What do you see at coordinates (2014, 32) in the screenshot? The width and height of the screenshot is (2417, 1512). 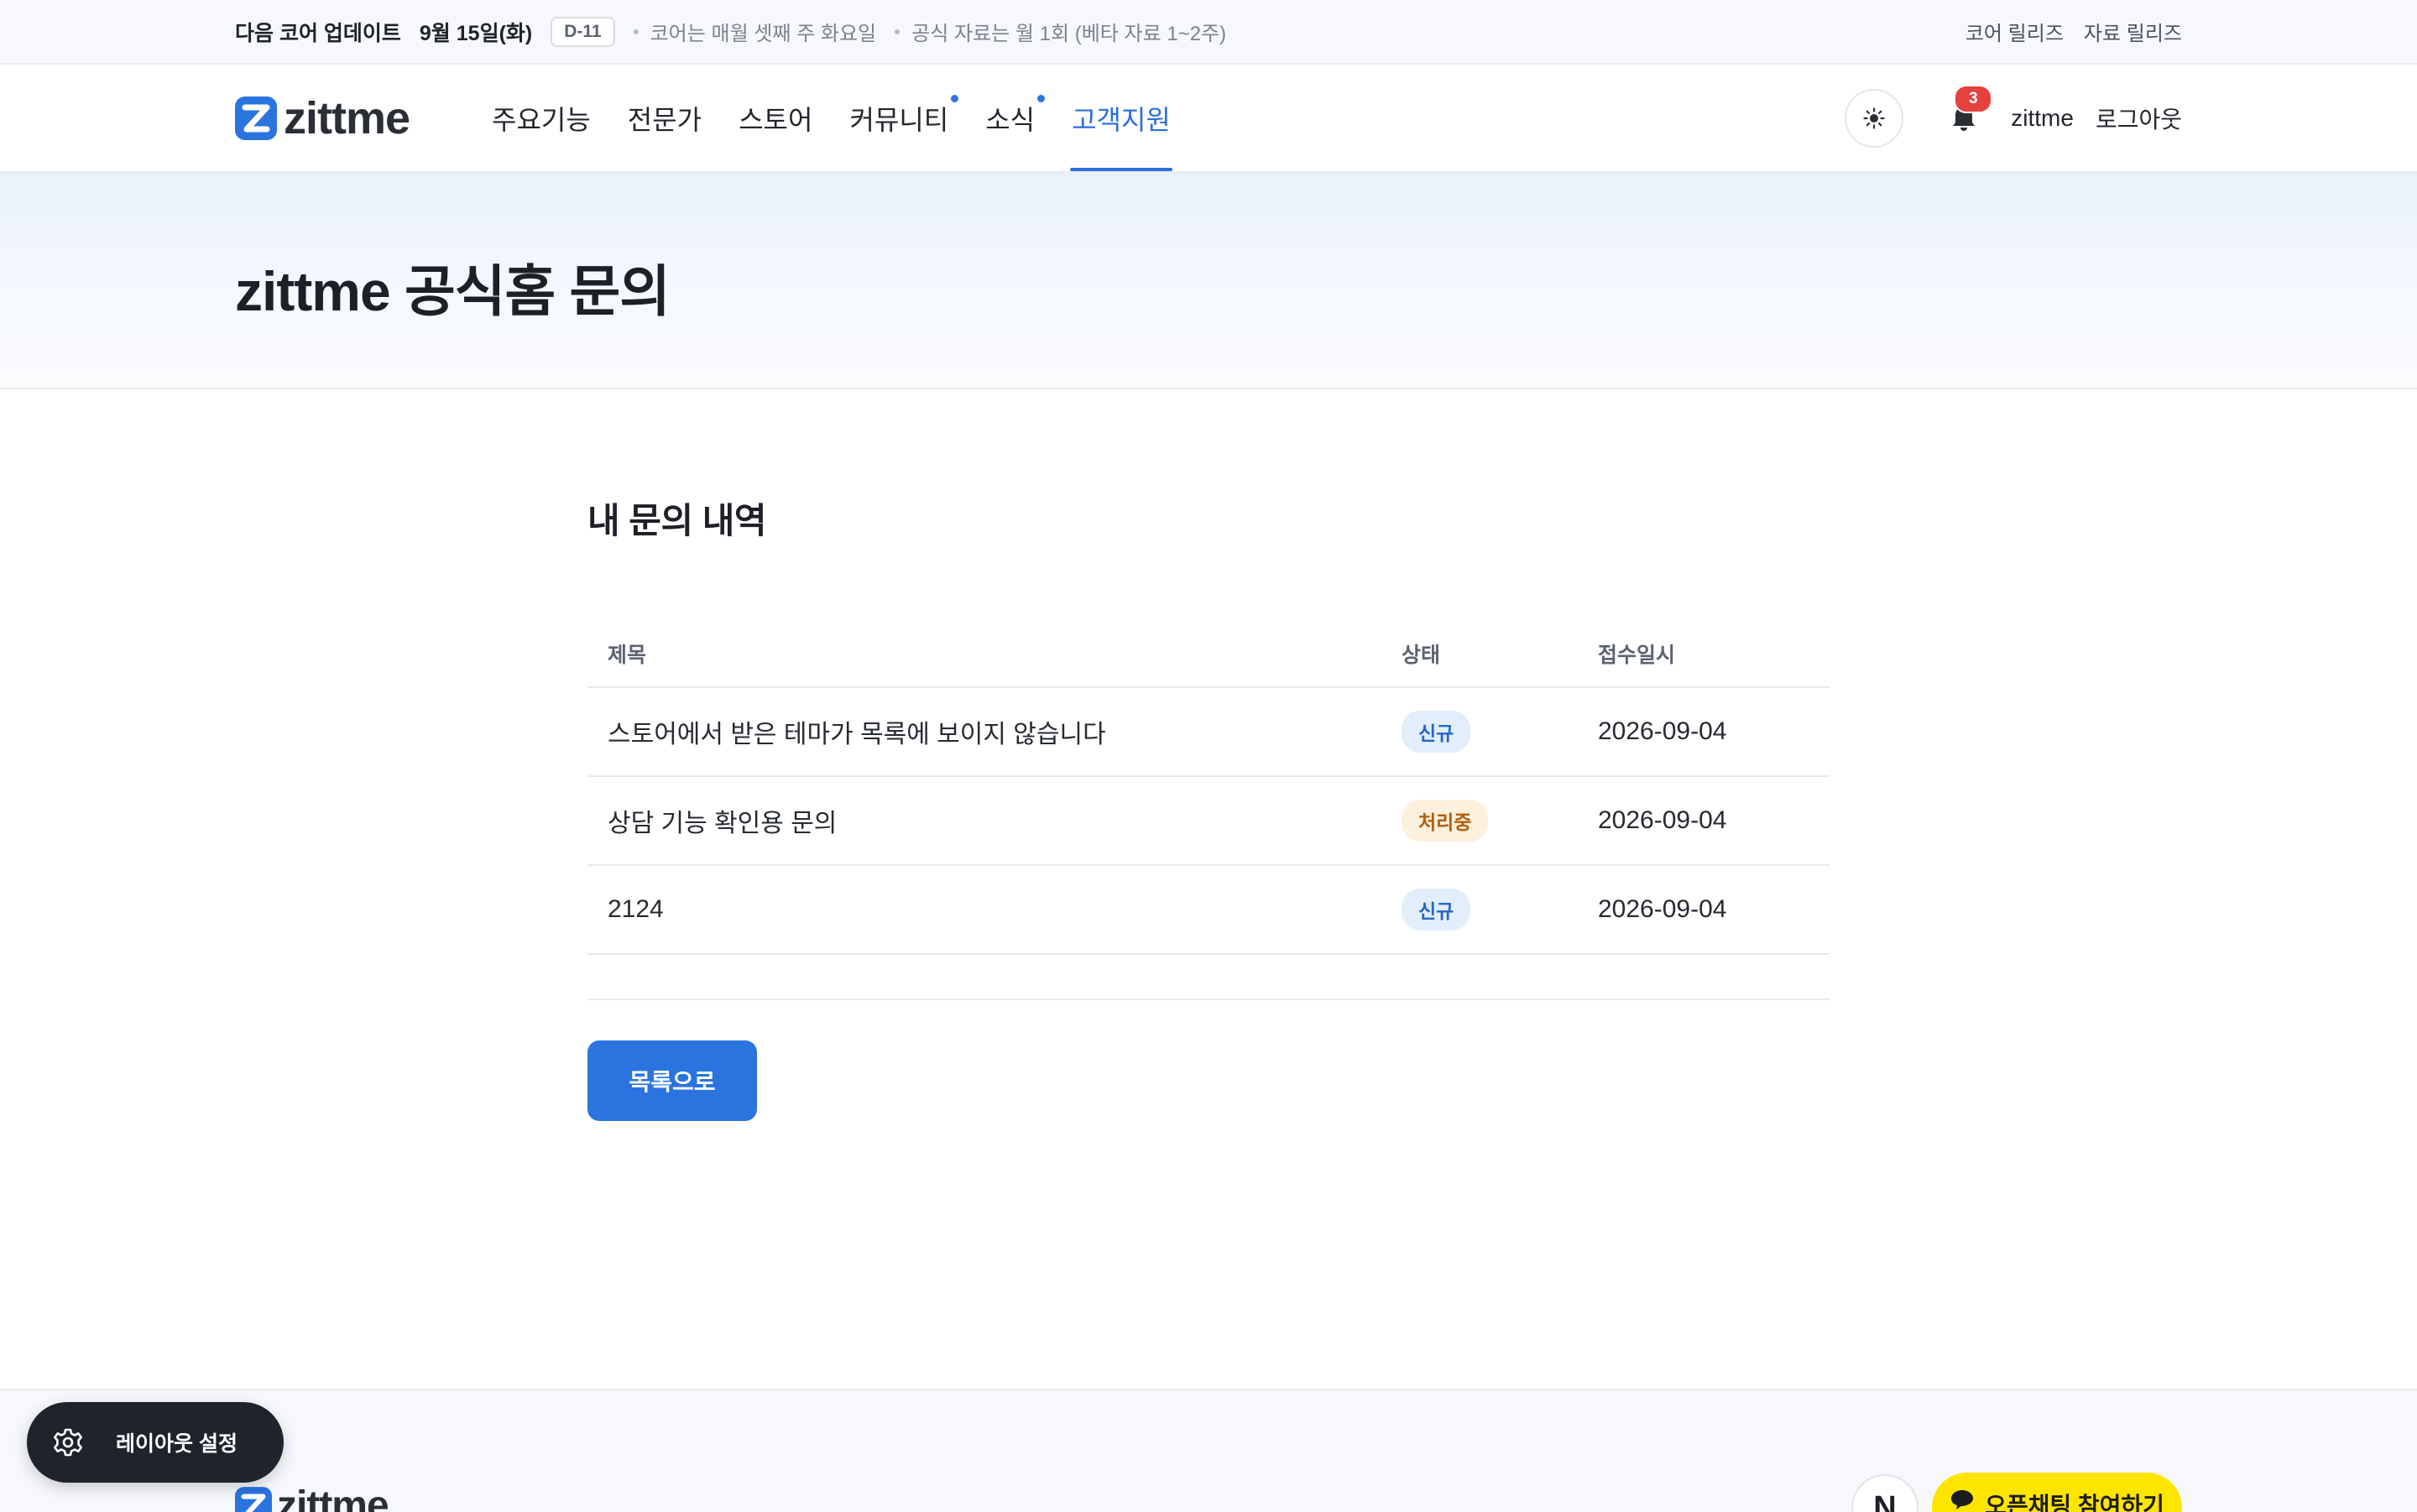 I see `core-release-link: 코어 릴리즈` at bounding box center [2014, 32].